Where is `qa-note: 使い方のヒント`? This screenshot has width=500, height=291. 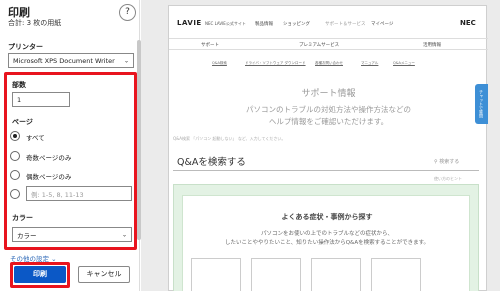 qa-note: 使い方のヒント is located at coordinates (448, 178).